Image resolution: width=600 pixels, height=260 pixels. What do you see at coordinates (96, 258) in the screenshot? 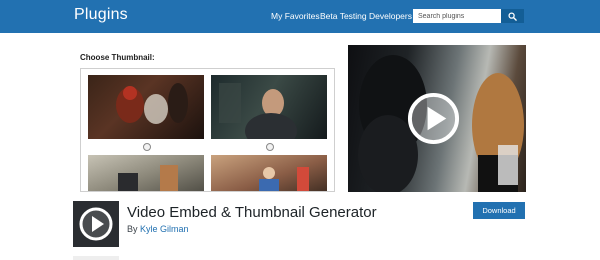
I see `section-divider` at bounding box center [96, 258].